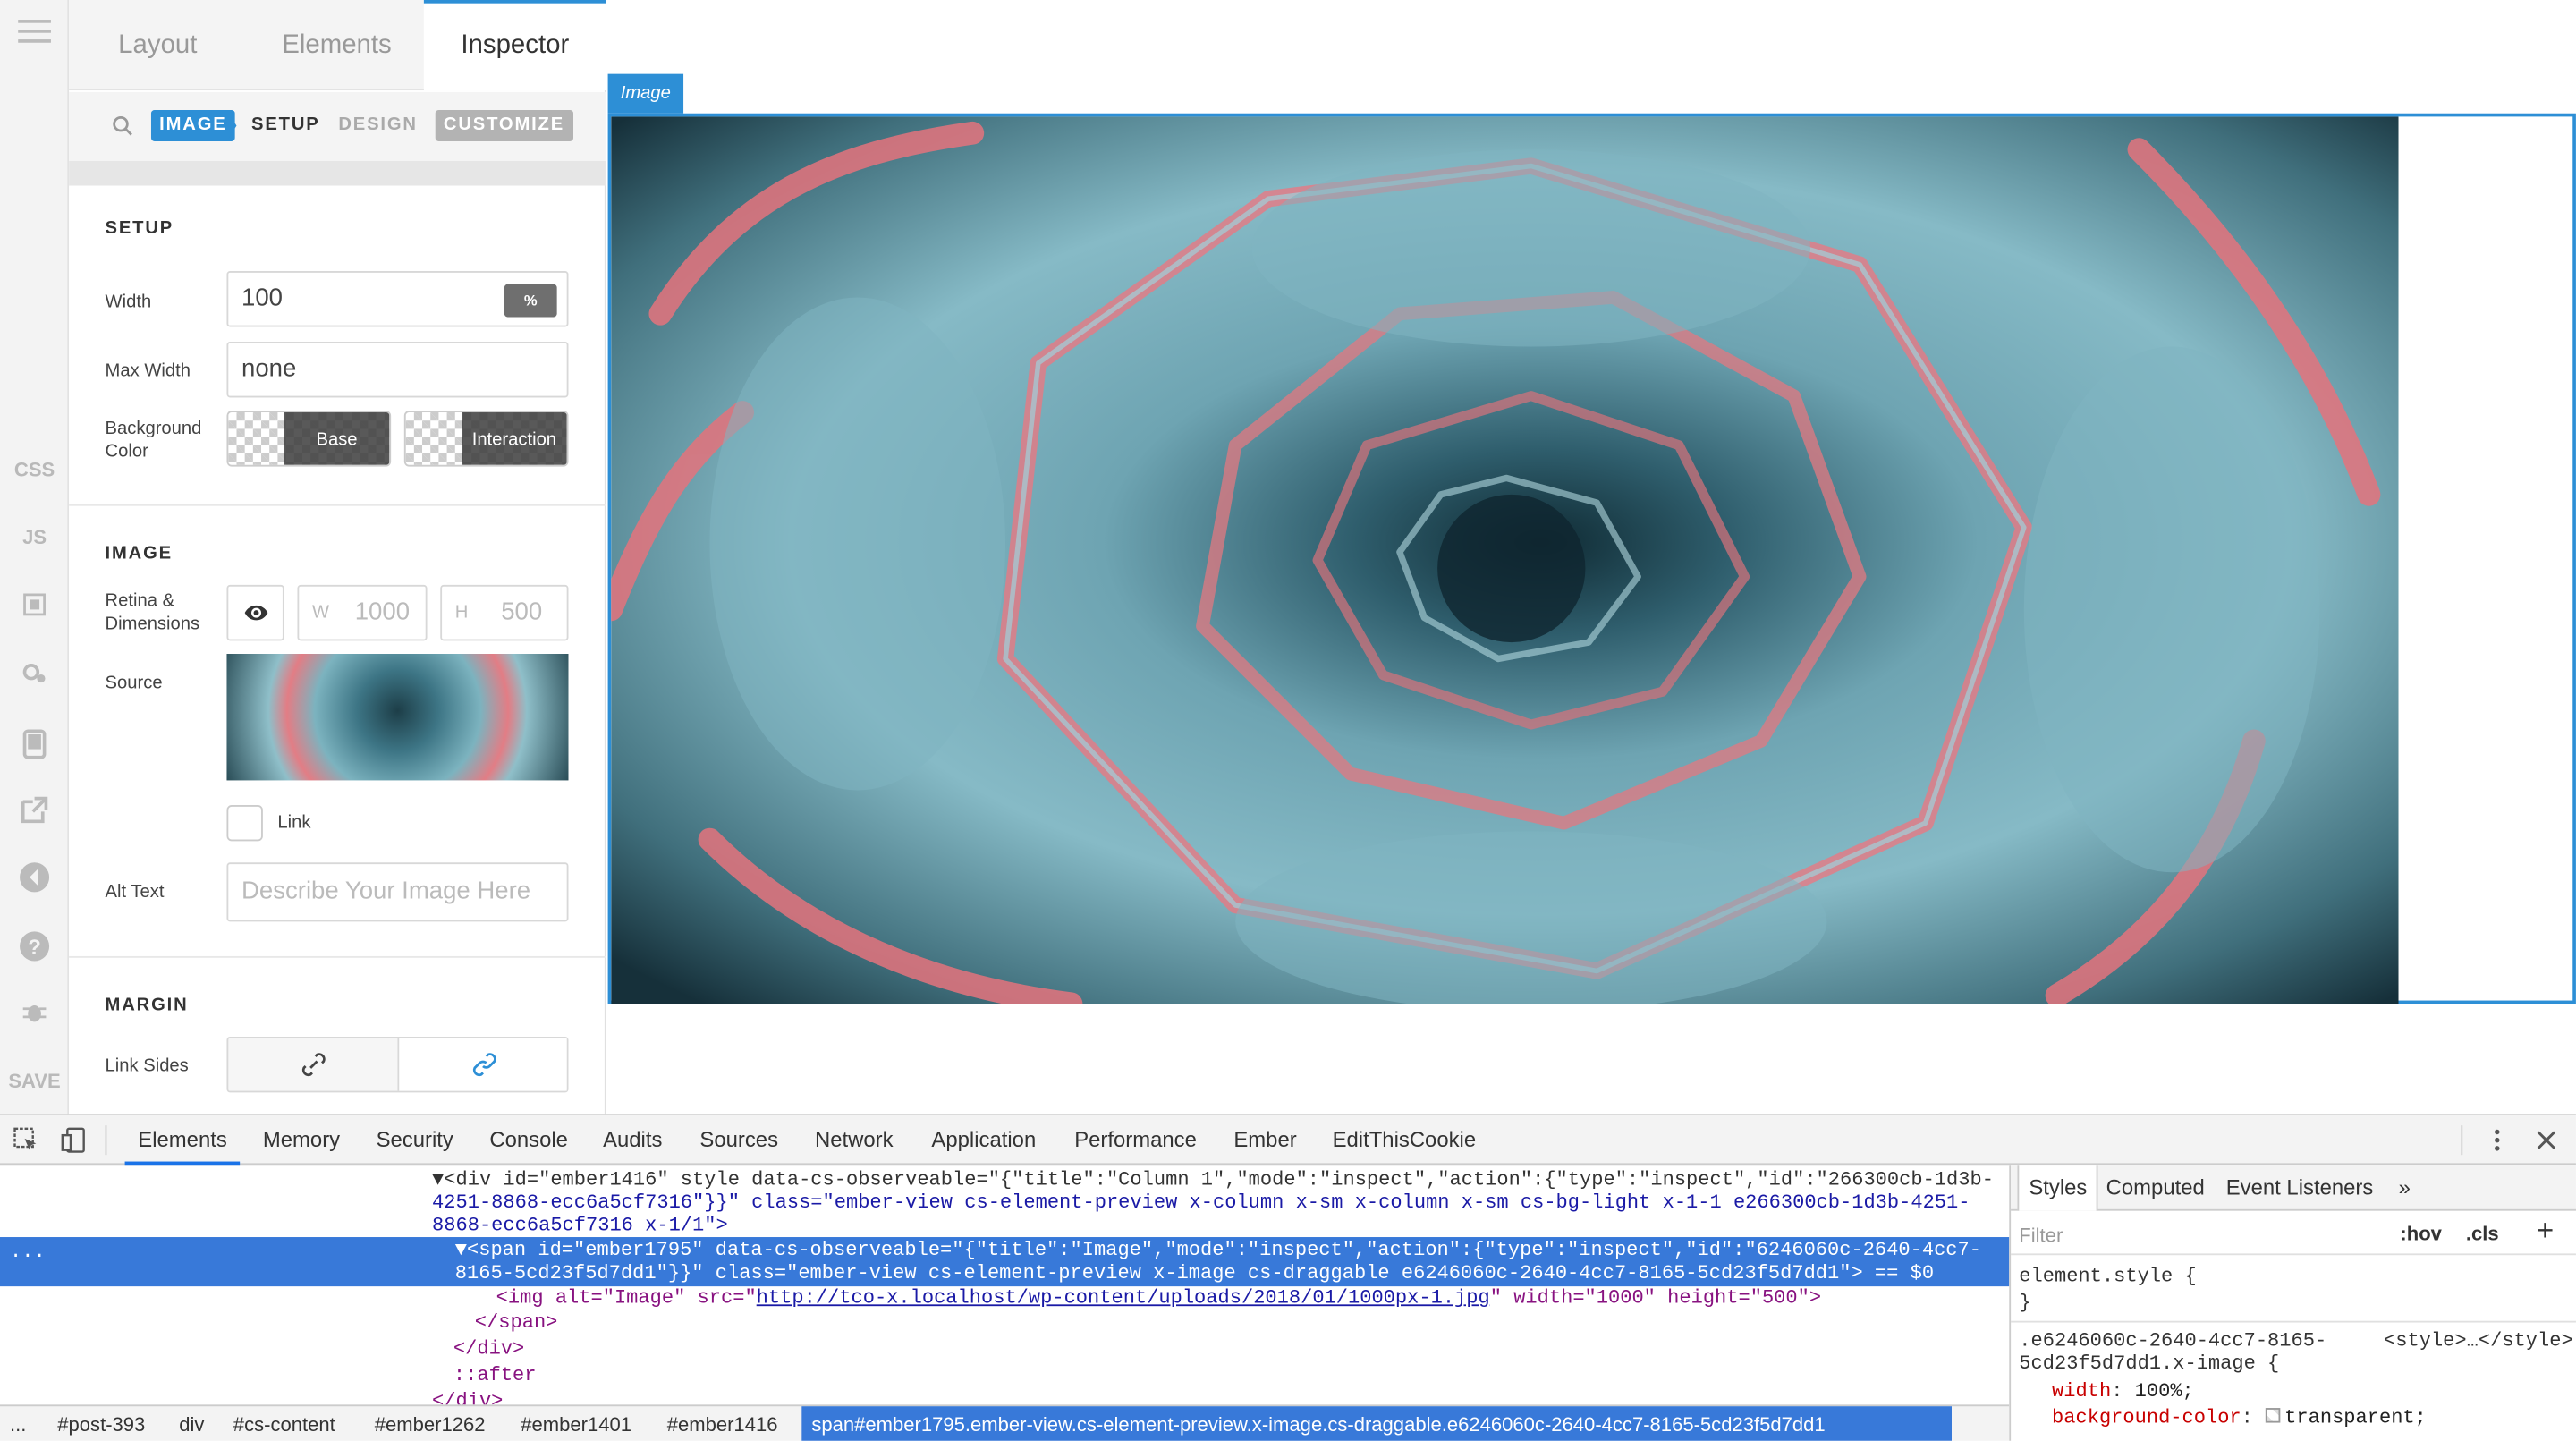  What do you see at coordinates (516, 1323) in the screenshot?
I see `dom-line-span-close: </span>` at bounding box center [516, 1323].